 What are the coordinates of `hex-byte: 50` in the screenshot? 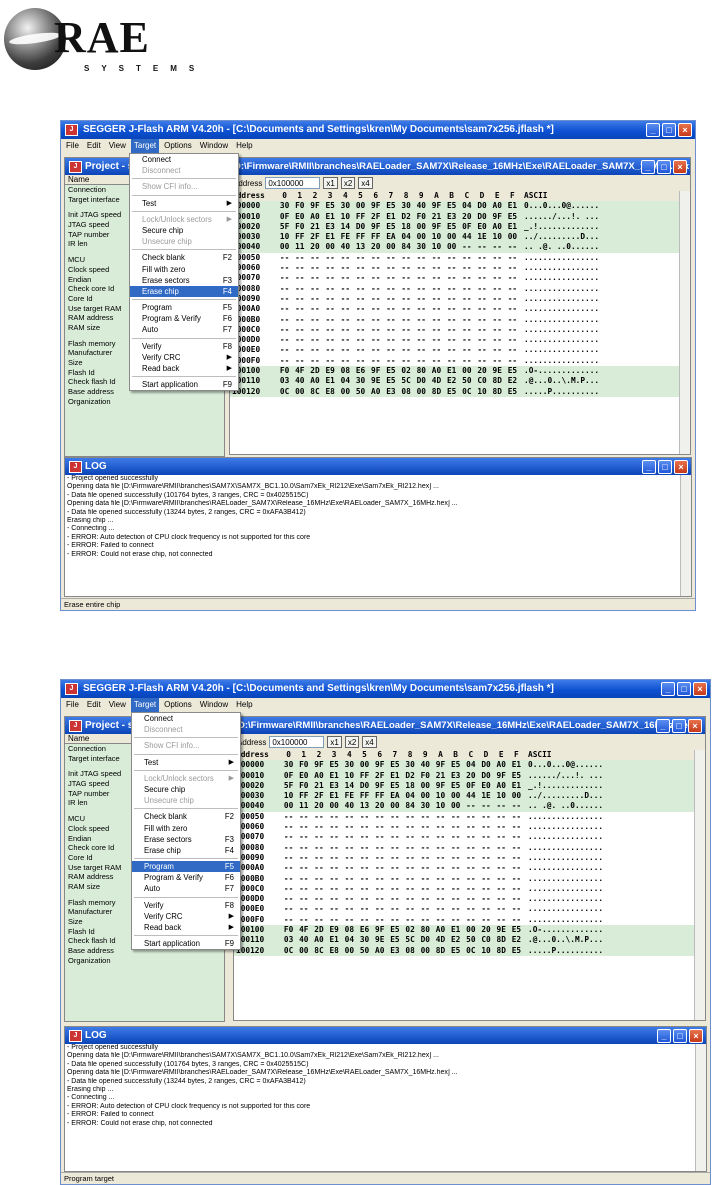 It's located at (470, 940).